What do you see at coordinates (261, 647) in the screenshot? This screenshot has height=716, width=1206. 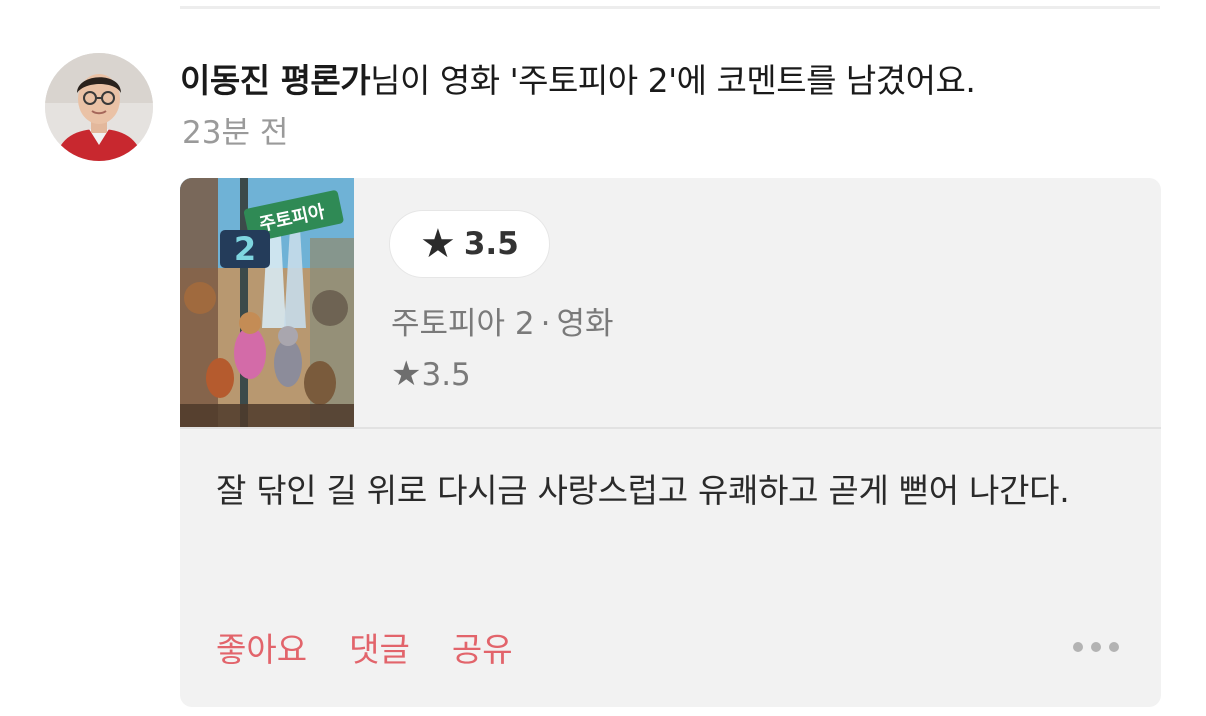 I see `like-button: 좋아요` at bounding box center [261, 647].